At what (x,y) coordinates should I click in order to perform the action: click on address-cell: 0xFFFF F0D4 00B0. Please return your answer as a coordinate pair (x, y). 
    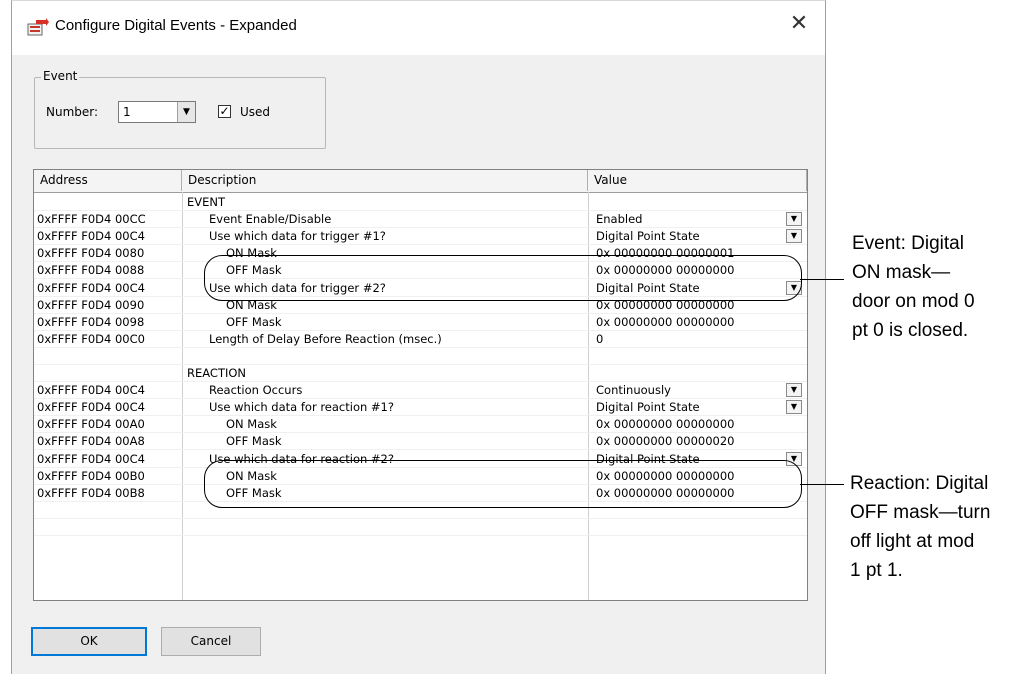
    Looking at the image, I should click on (91, 475).